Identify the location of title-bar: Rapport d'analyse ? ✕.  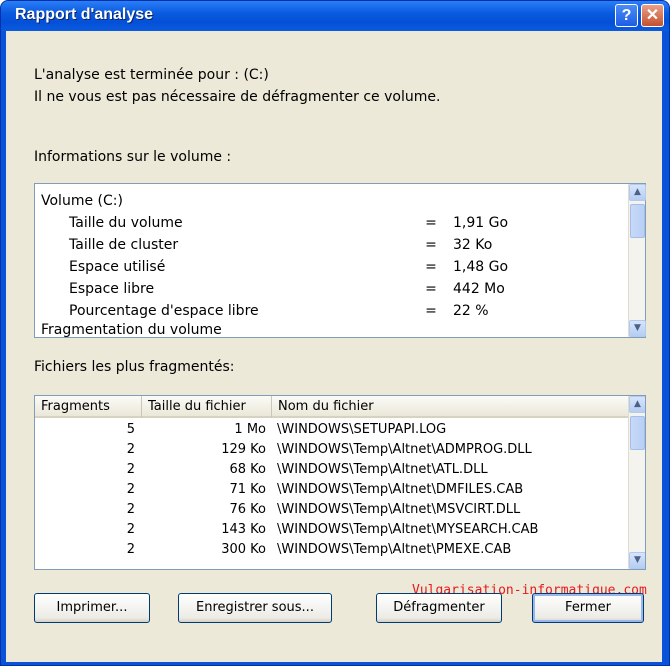
(335, 16).